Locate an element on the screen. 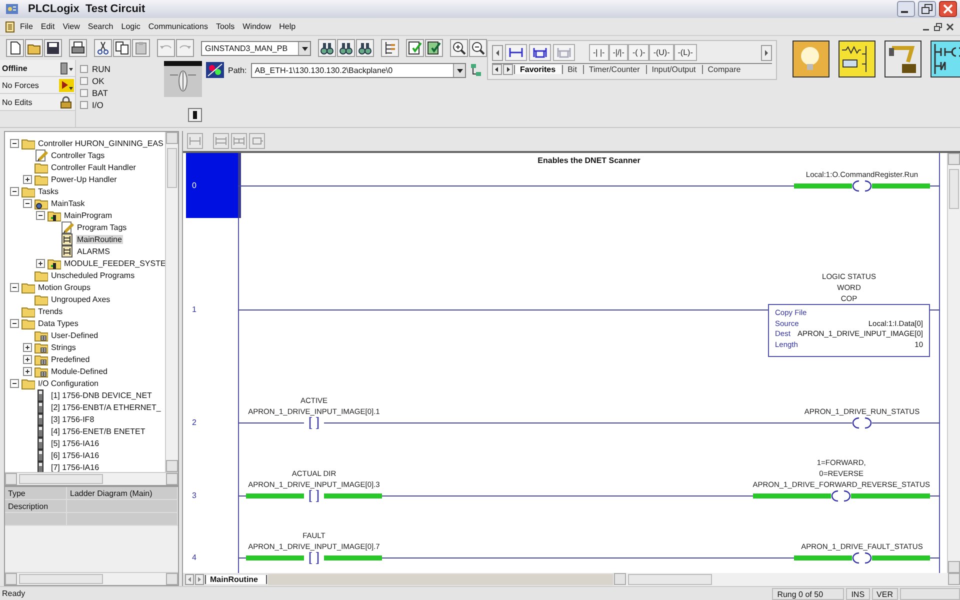 This screenshot has height=600, width=960. tree-item: MainProgram is located at coordinates (88, 215).